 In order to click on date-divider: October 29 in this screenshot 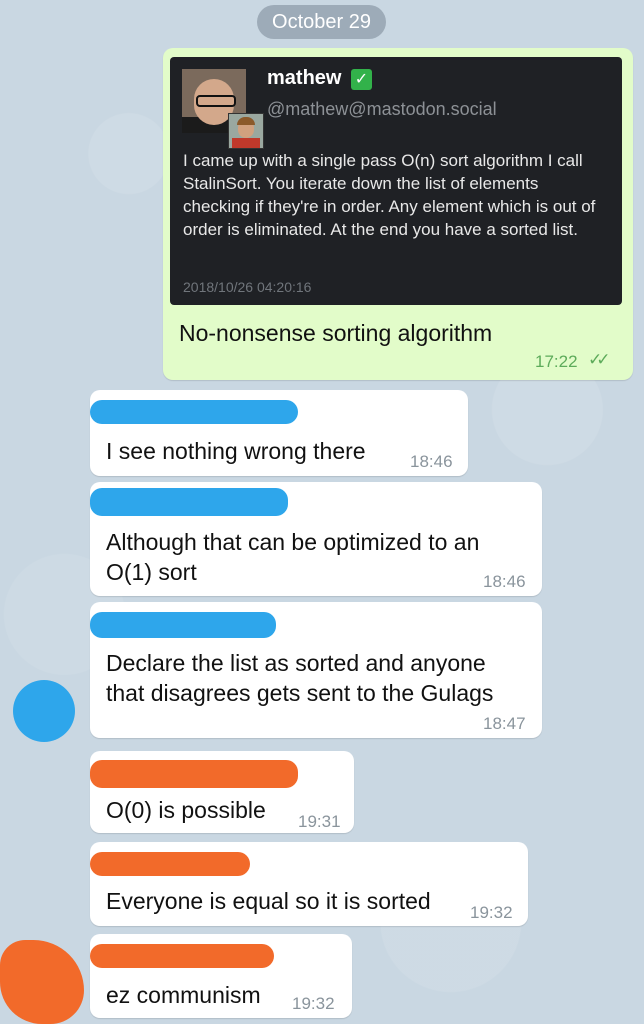, I will do `click(321, 22)`.